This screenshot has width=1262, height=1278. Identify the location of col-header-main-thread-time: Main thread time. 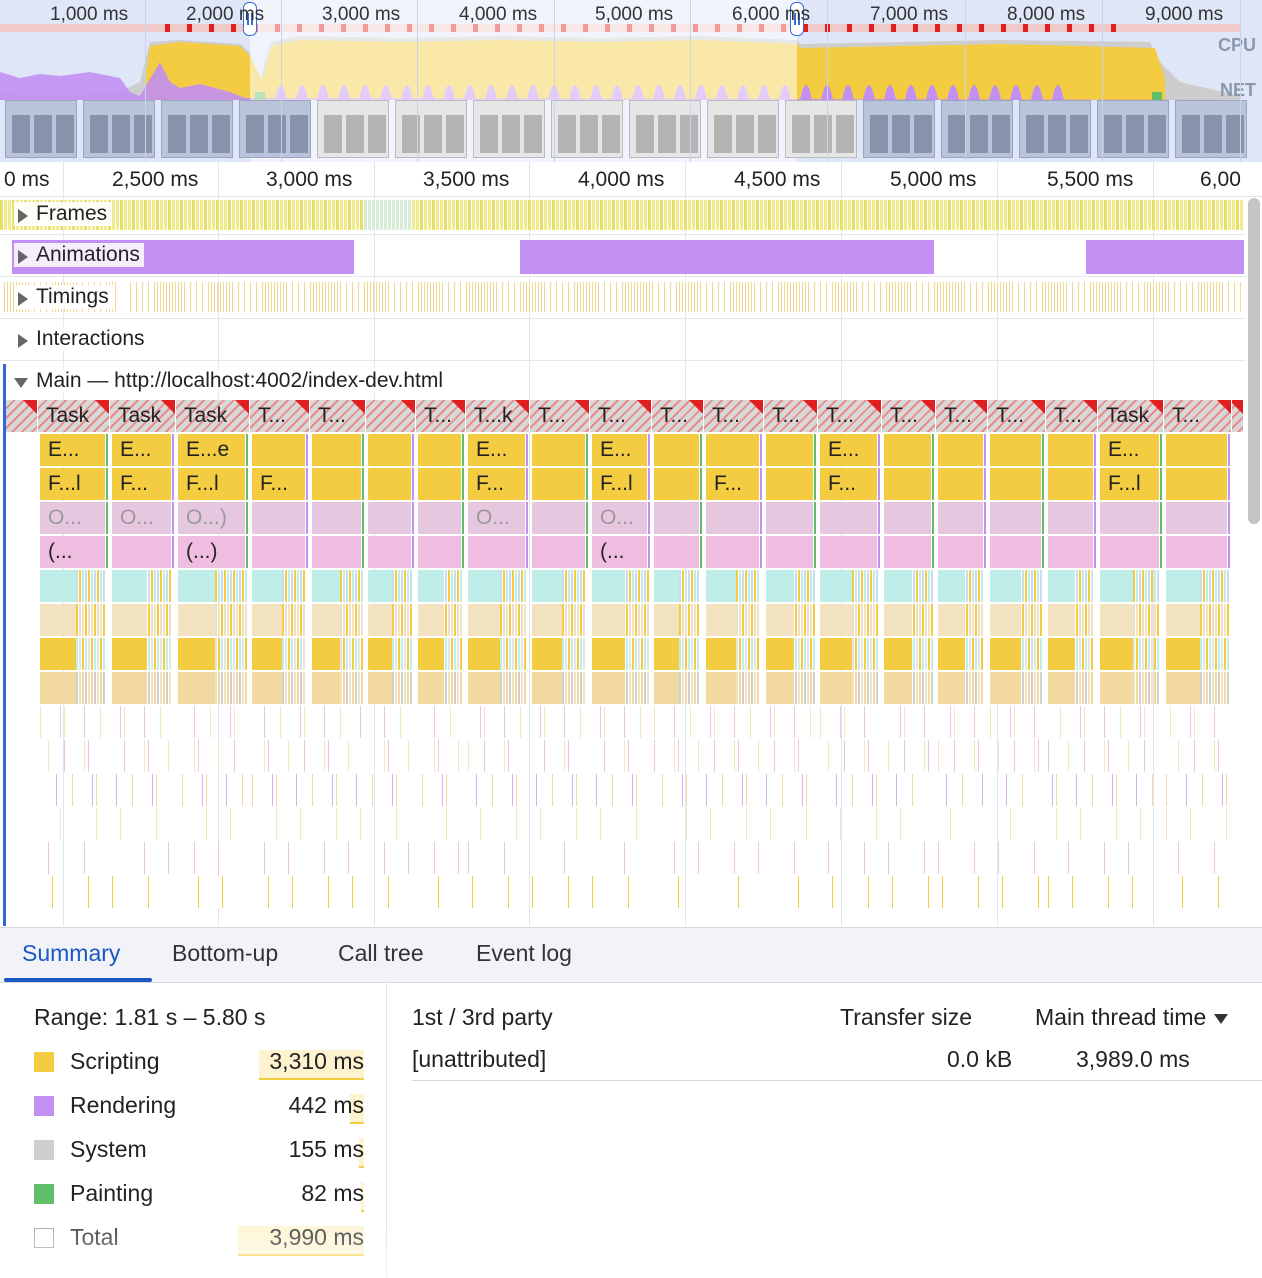
(1132, 1017).